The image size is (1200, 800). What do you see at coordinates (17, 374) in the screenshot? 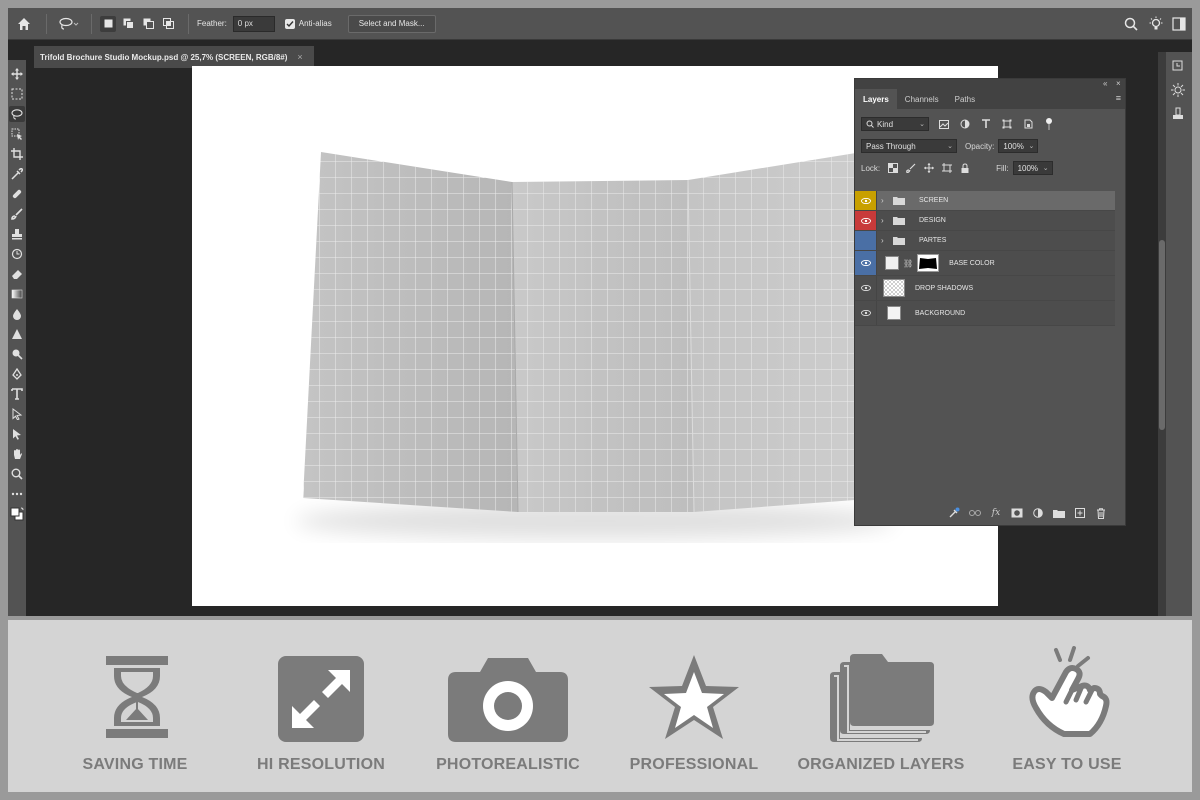
I see `pen-tool-icon` at bounding box center [17, 374].